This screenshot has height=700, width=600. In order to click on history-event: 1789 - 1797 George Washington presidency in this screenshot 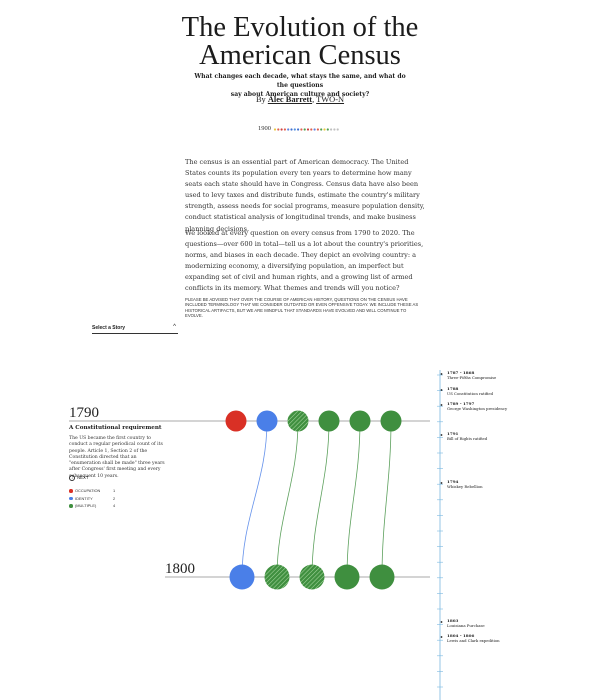, I will do `click(477, 406)`.